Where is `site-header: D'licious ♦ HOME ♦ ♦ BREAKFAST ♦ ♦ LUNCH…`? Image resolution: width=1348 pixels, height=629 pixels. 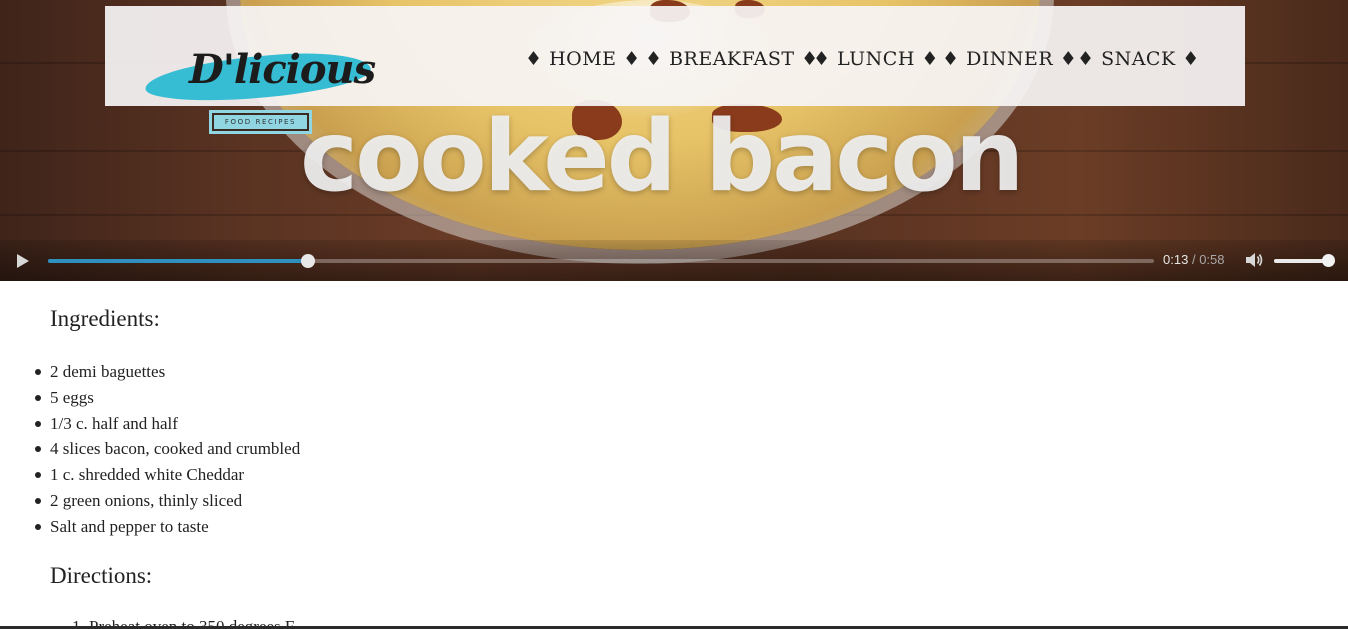
site-header: D'licious ♦ HOME ♦ ♦ BREAKFAST ♦ ♦ LUNCH… is located at coordinates (675, 56).